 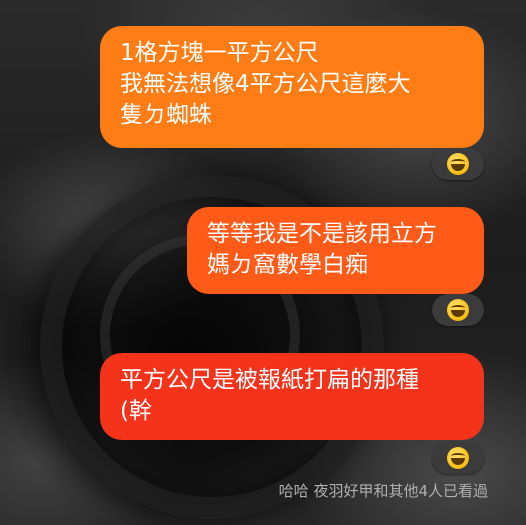 What do you see at coordinates (219, 53) in the screenshot?
I see `message-text: 1格方塊一平方公尺` at bounding box center [219, 53].